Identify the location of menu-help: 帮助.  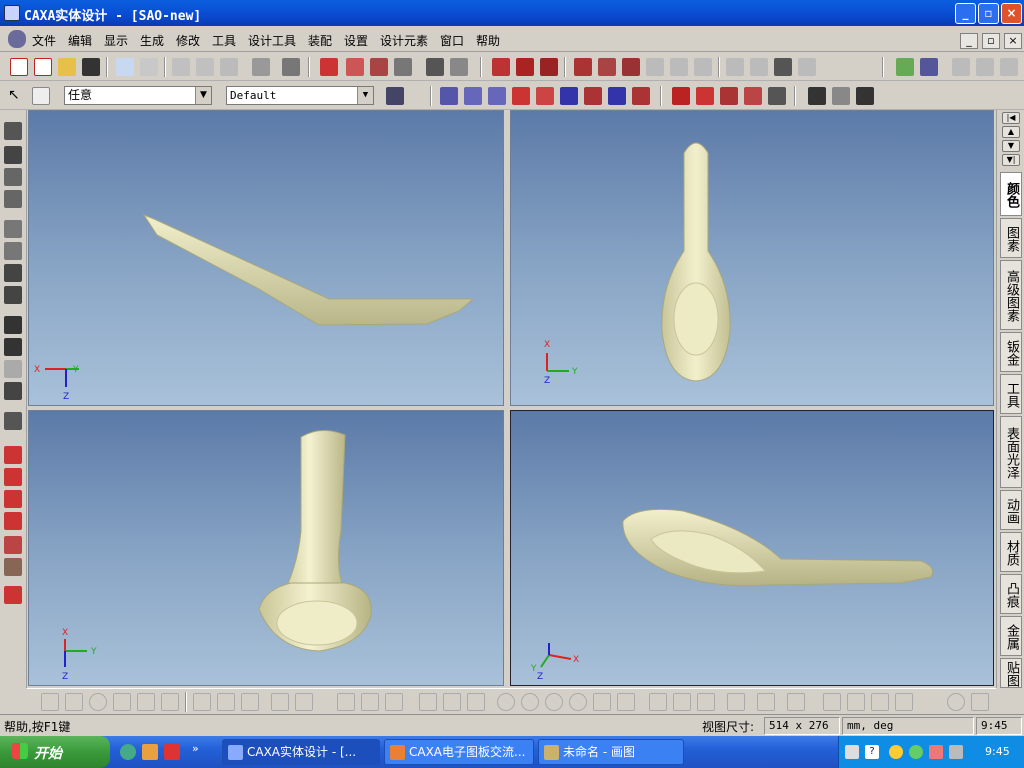
(488, 40).